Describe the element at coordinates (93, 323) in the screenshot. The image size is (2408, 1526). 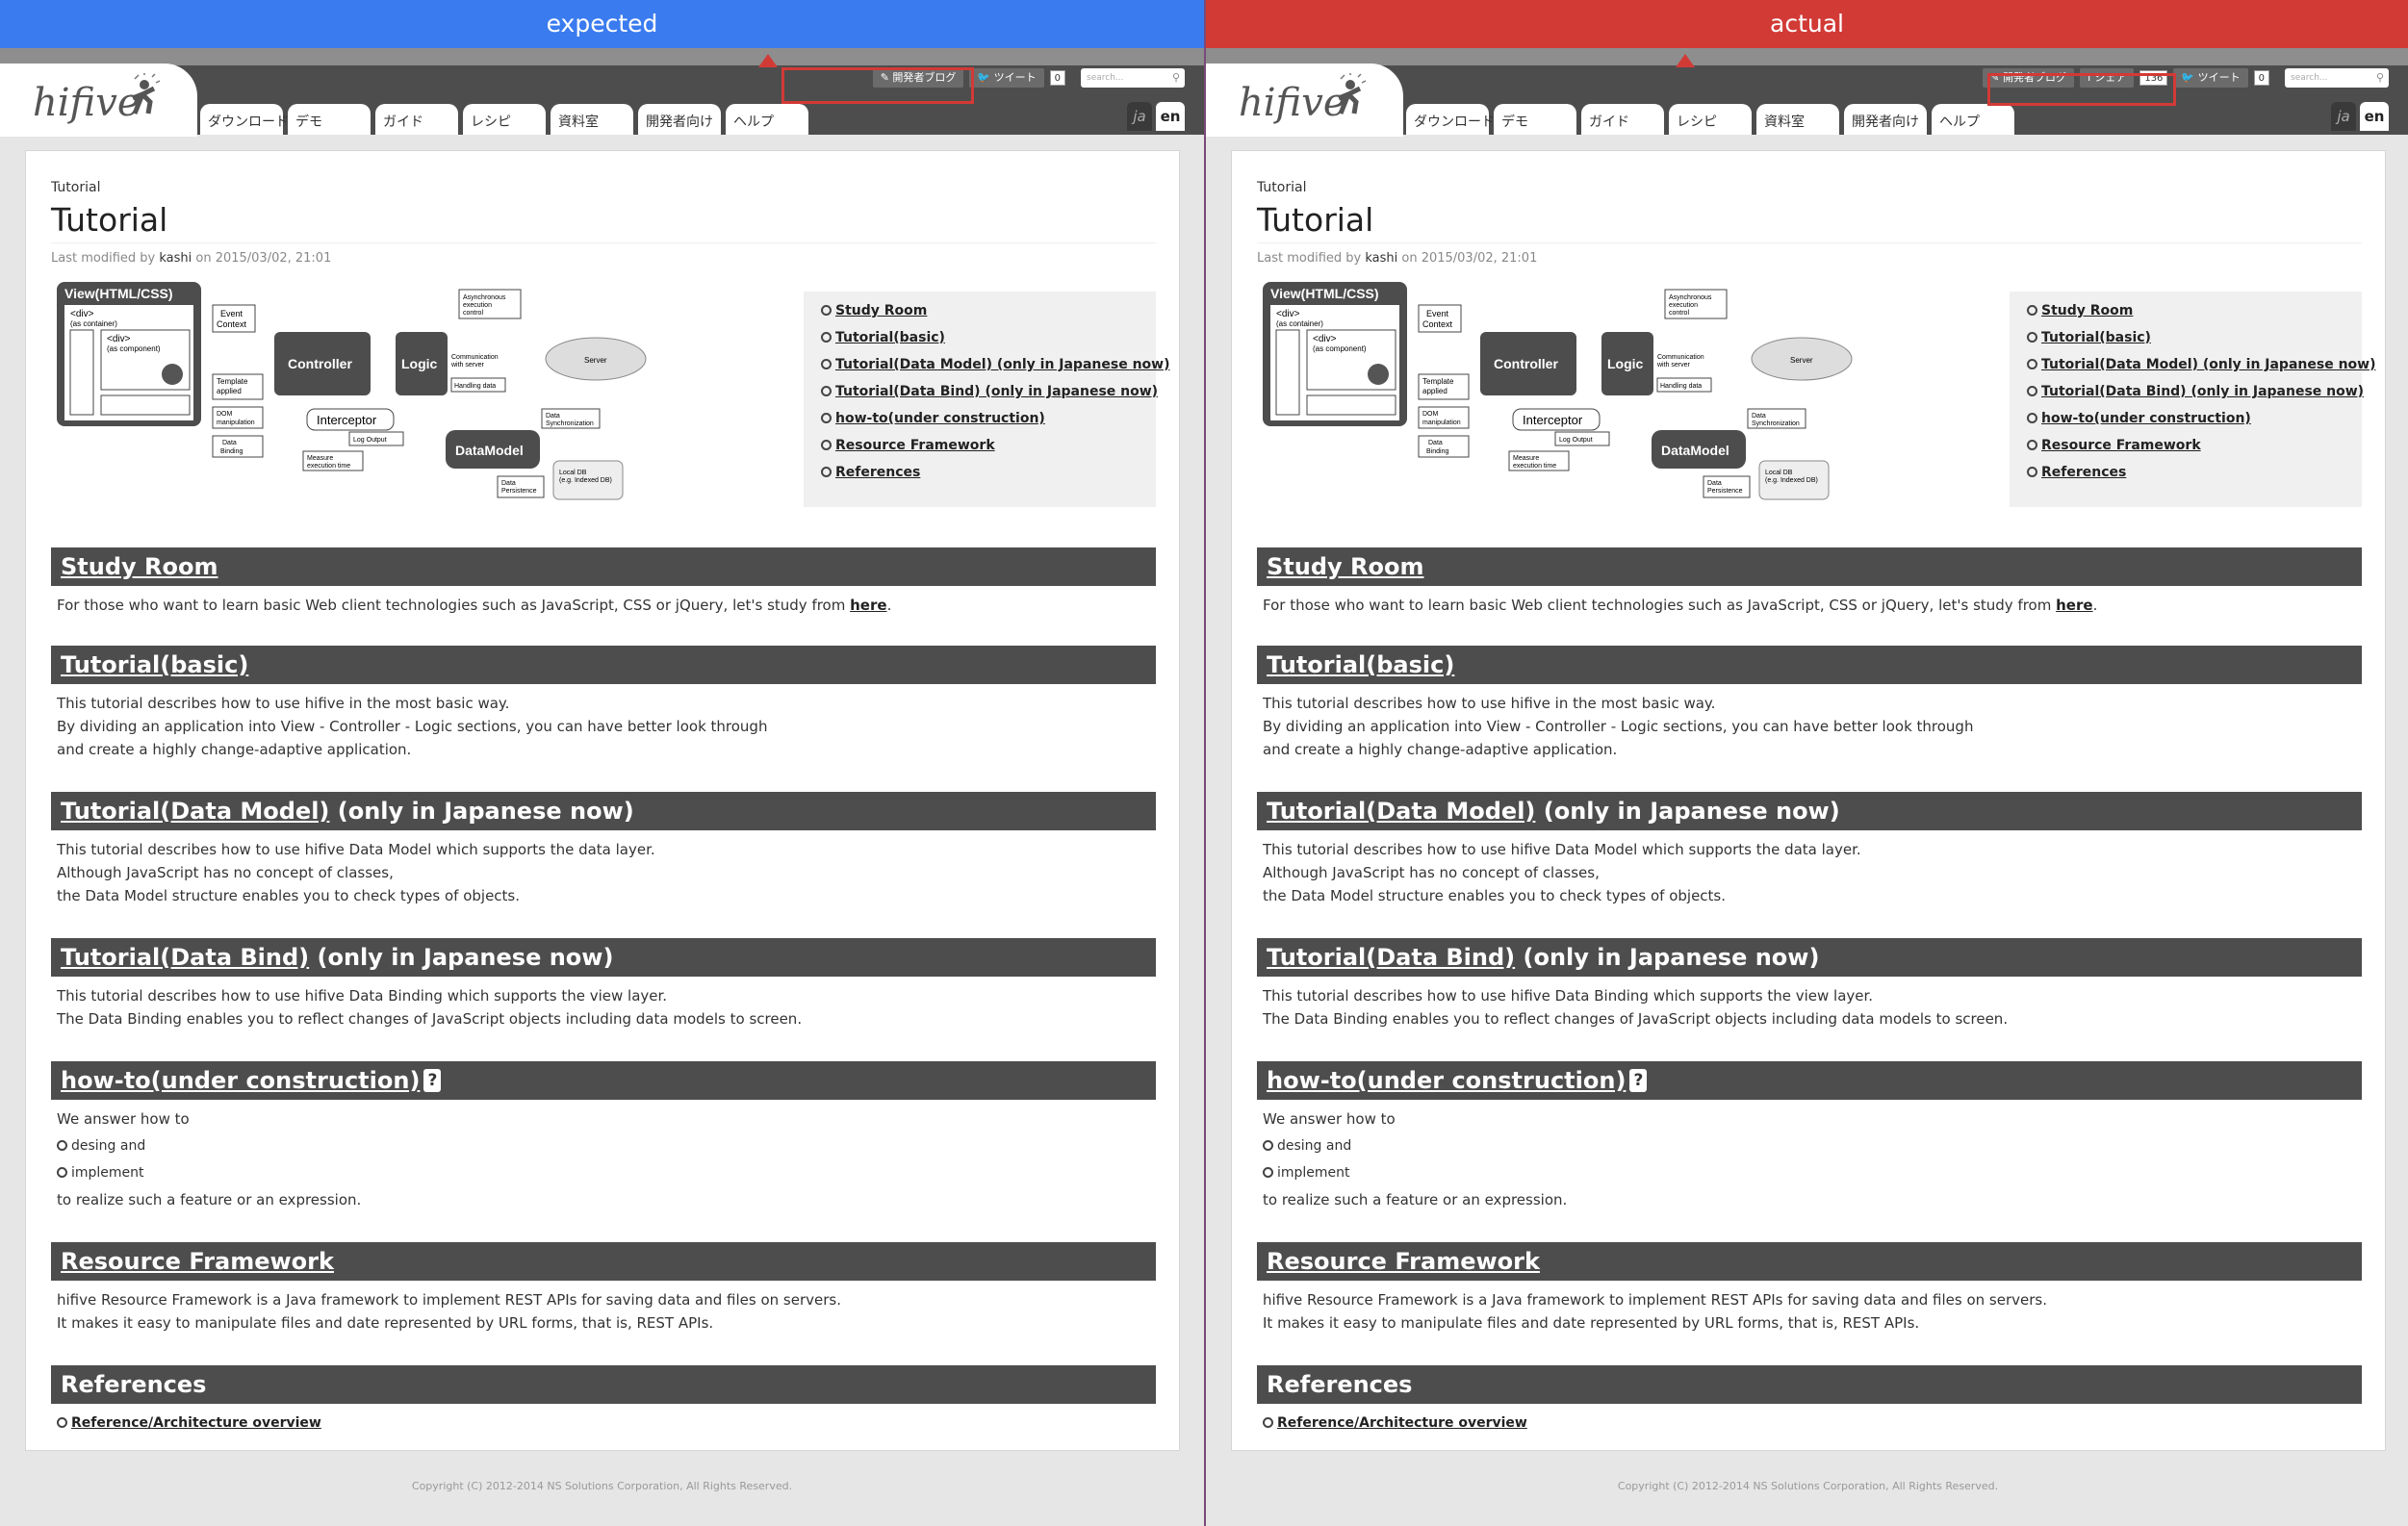
I see `dg-div1b: (as container)` at that location.